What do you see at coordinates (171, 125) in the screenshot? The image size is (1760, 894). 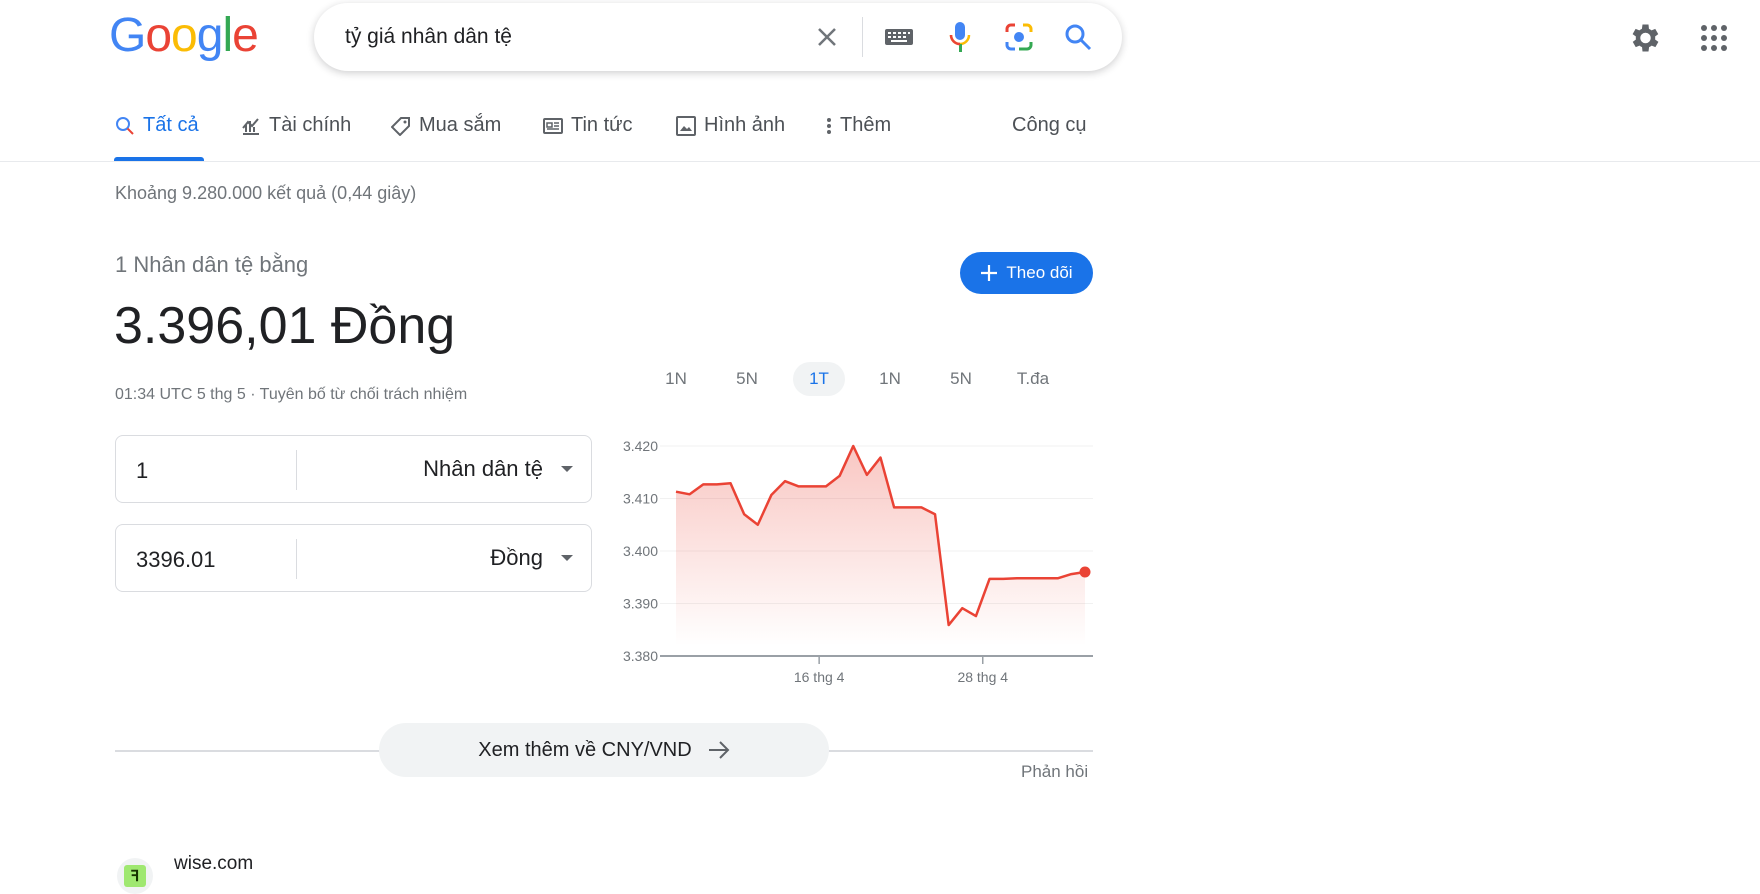 I see `tab-label: Tất cả` at bounding box center [171, 125].